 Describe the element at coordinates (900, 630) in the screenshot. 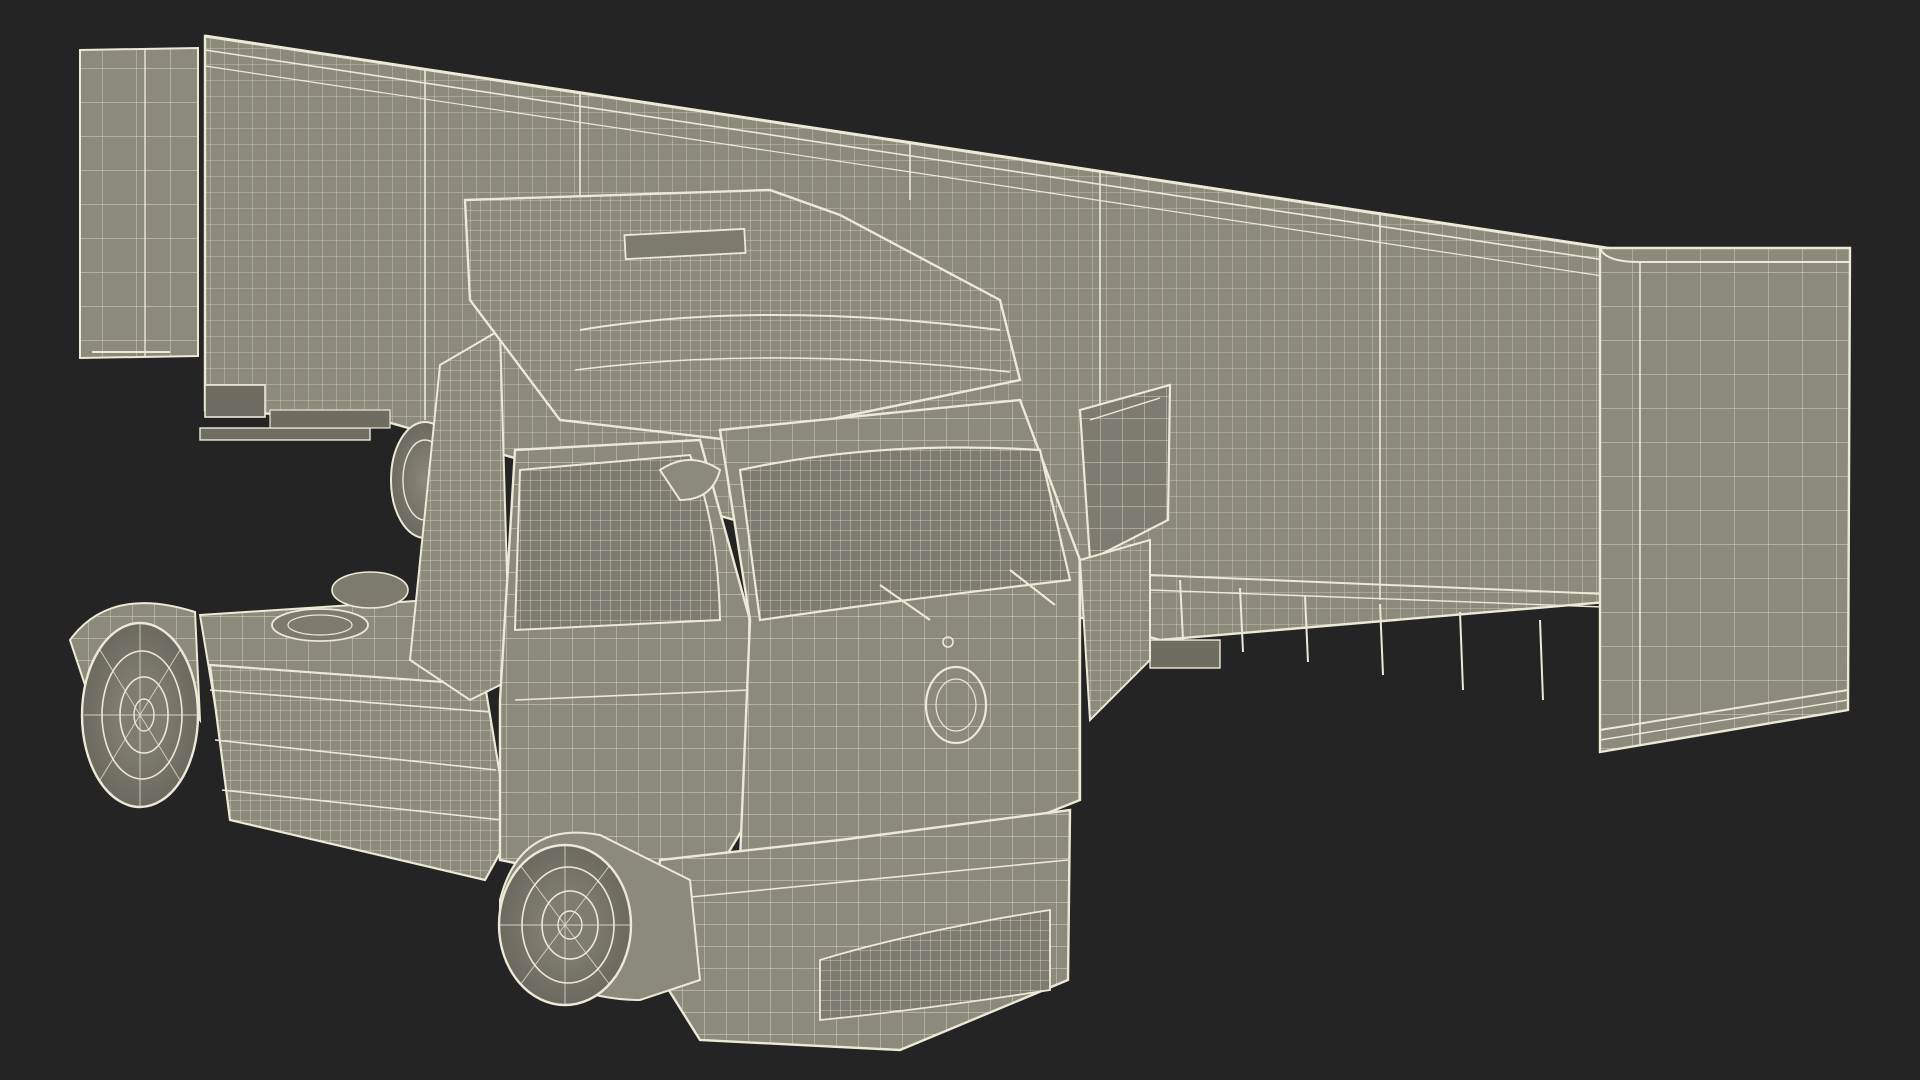

I see `cab-front` at that location.